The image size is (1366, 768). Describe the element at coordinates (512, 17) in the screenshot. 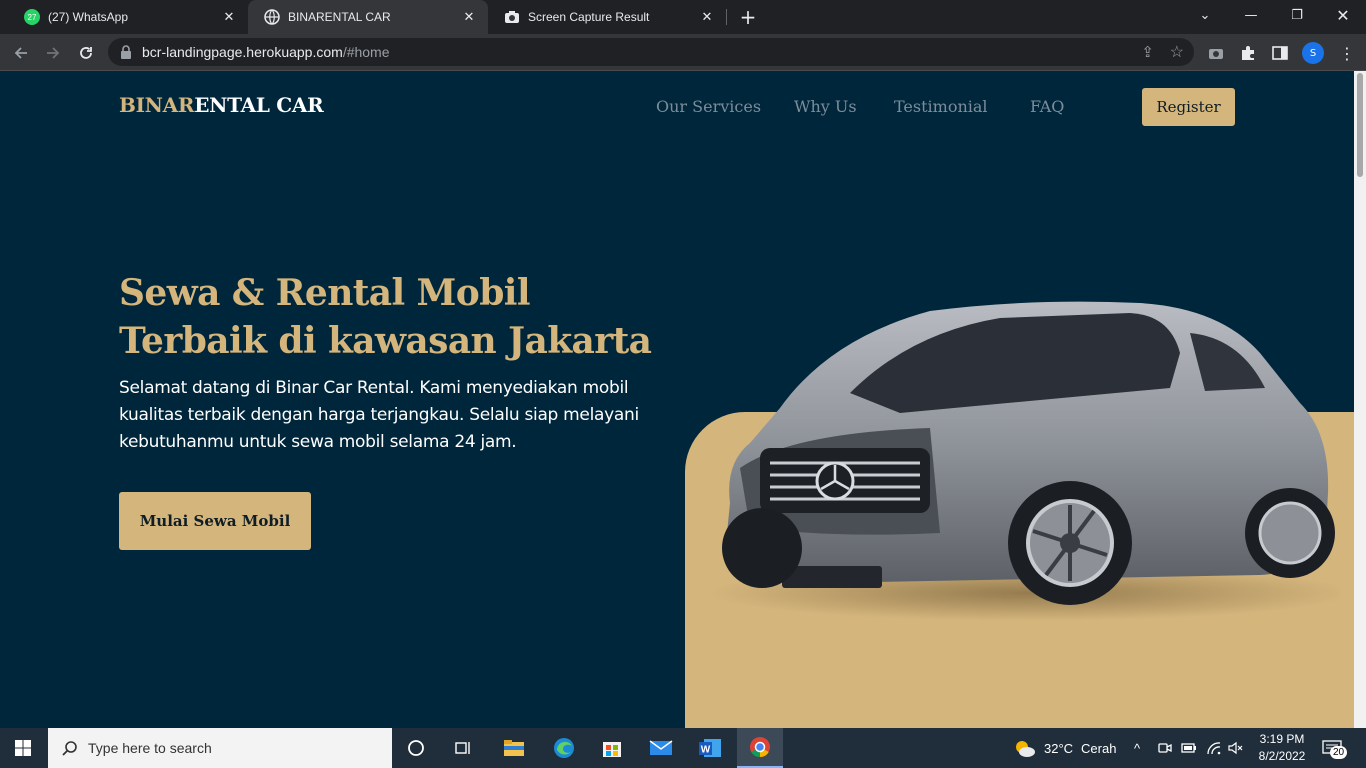

I see `camera-icon` at that location.